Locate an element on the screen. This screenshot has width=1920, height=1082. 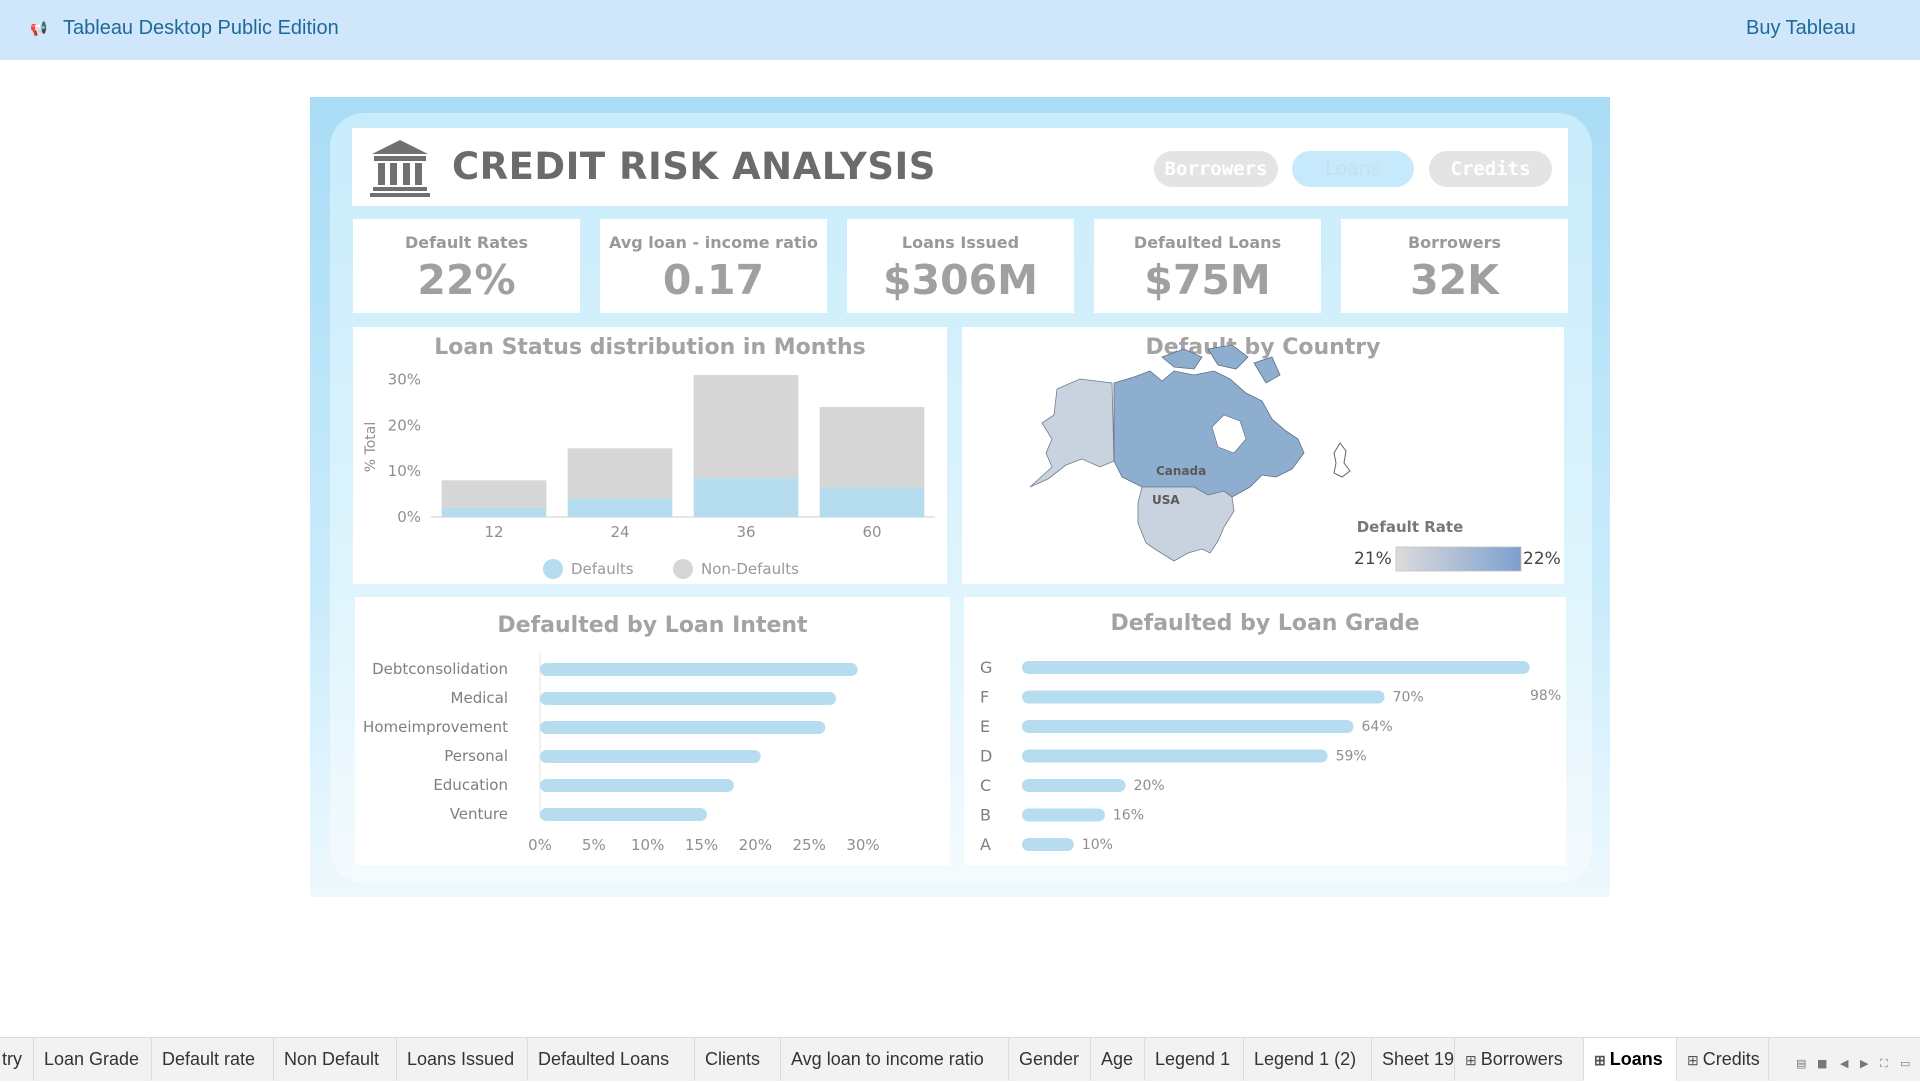
dashboard-title: CREDIT RISK ANALYSIS is located at coordinates (694, 166).